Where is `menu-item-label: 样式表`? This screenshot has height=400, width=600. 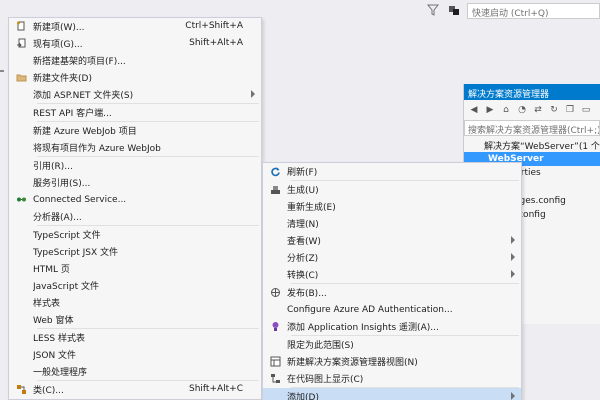 menu-item-label: 样式表 is located at coordinates (47, 304).